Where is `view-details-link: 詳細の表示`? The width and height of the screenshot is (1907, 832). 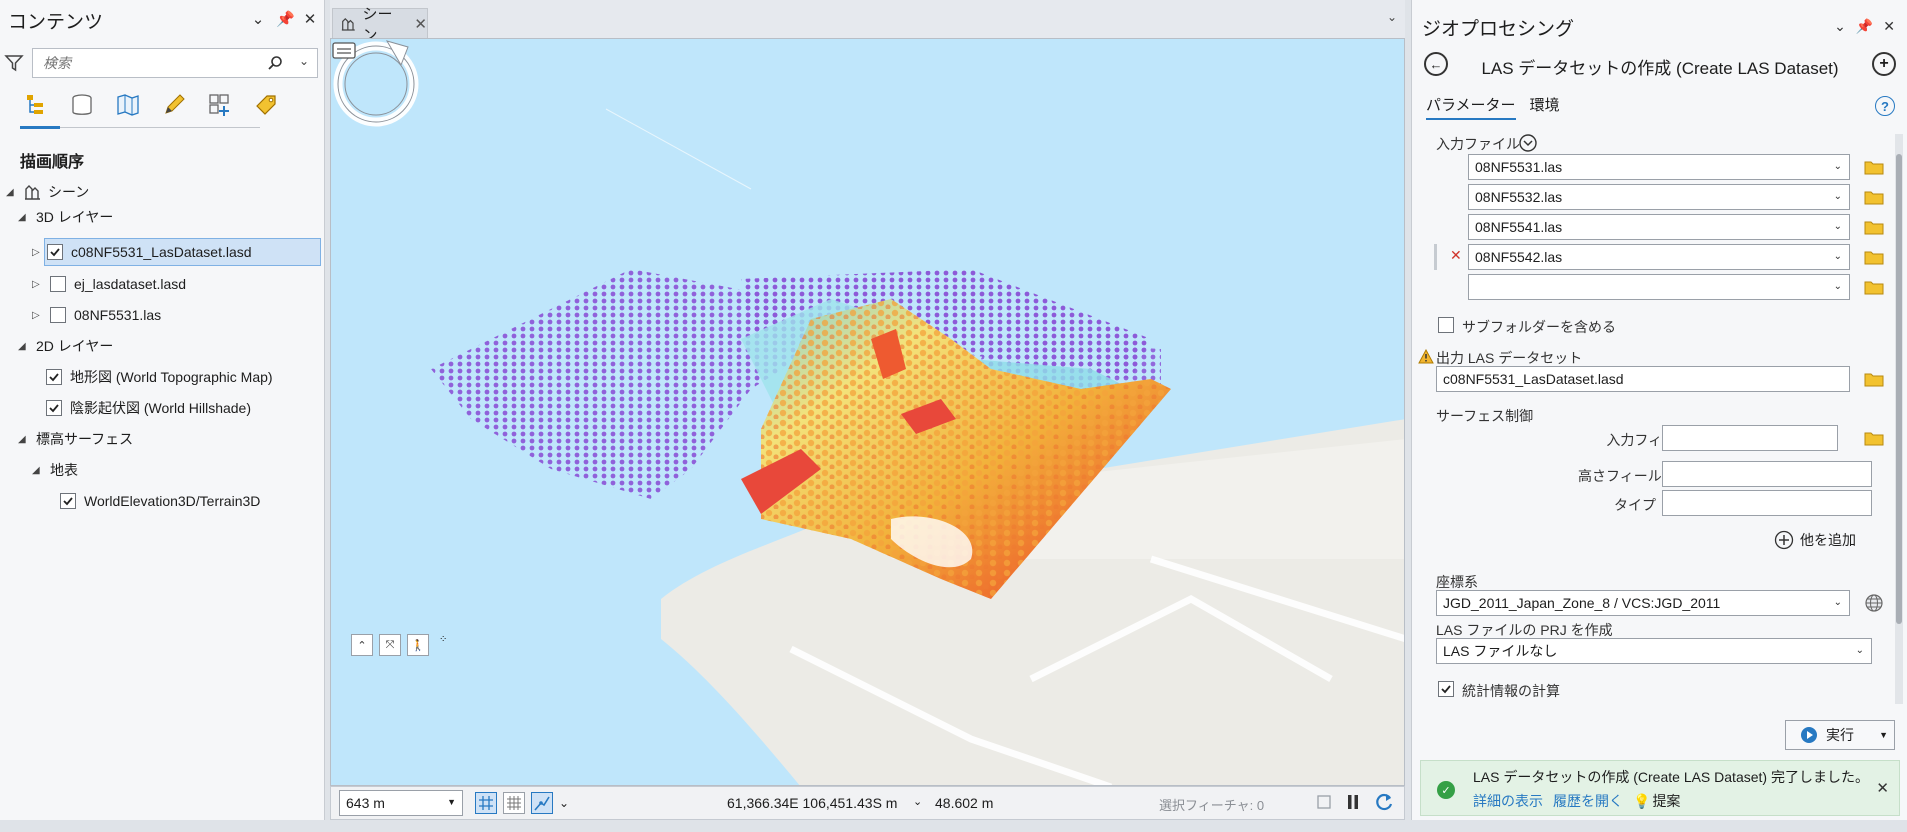 view-details-link: 詳細の表示 is located at coordinates (1508, 801).